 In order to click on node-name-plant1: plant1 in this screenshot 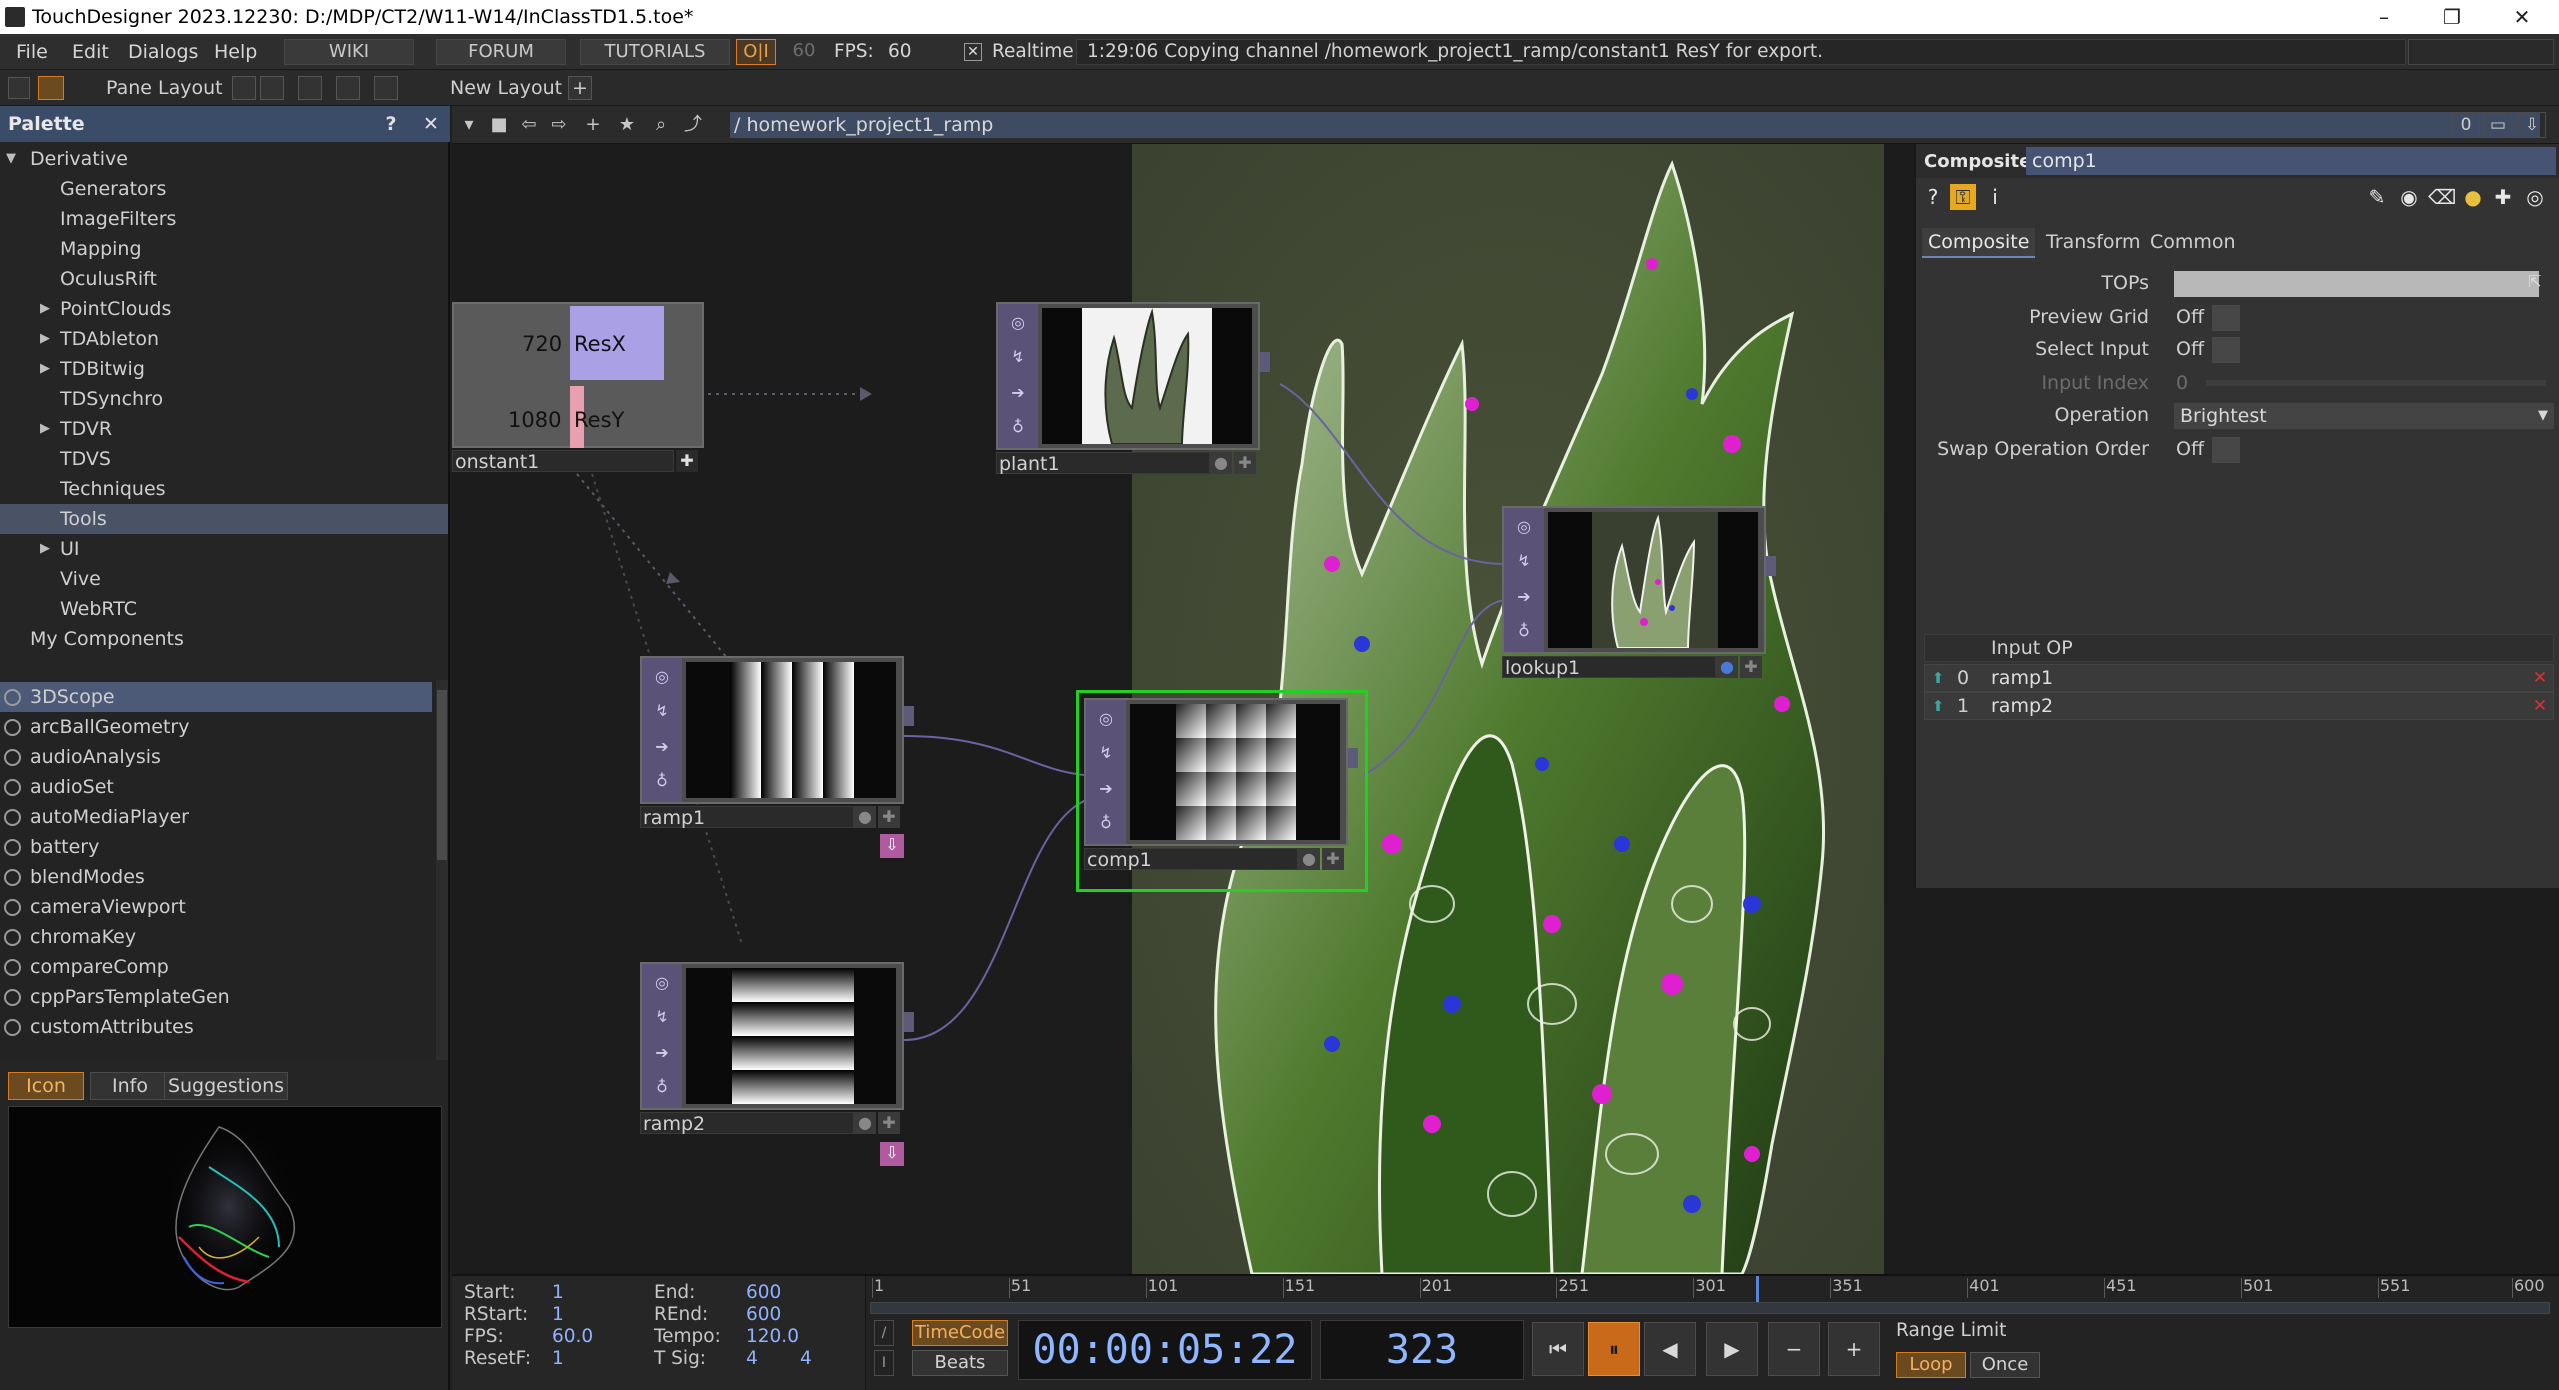, I will do `click(1103, 463)`.